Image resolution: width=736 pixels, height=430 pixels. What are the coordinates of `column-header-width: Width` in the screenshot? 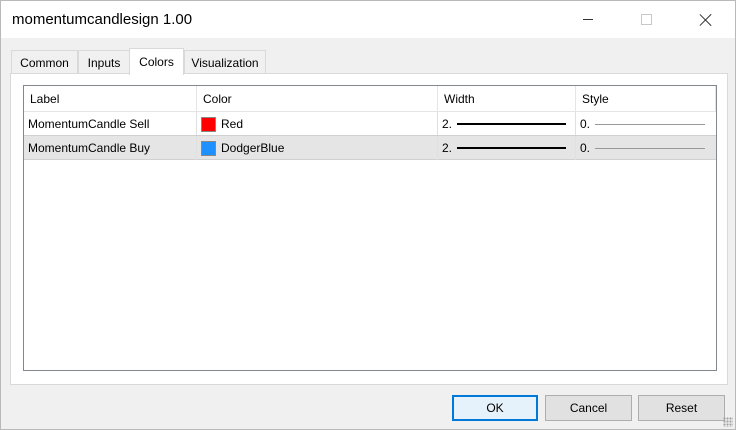 It's located at (507, 98).